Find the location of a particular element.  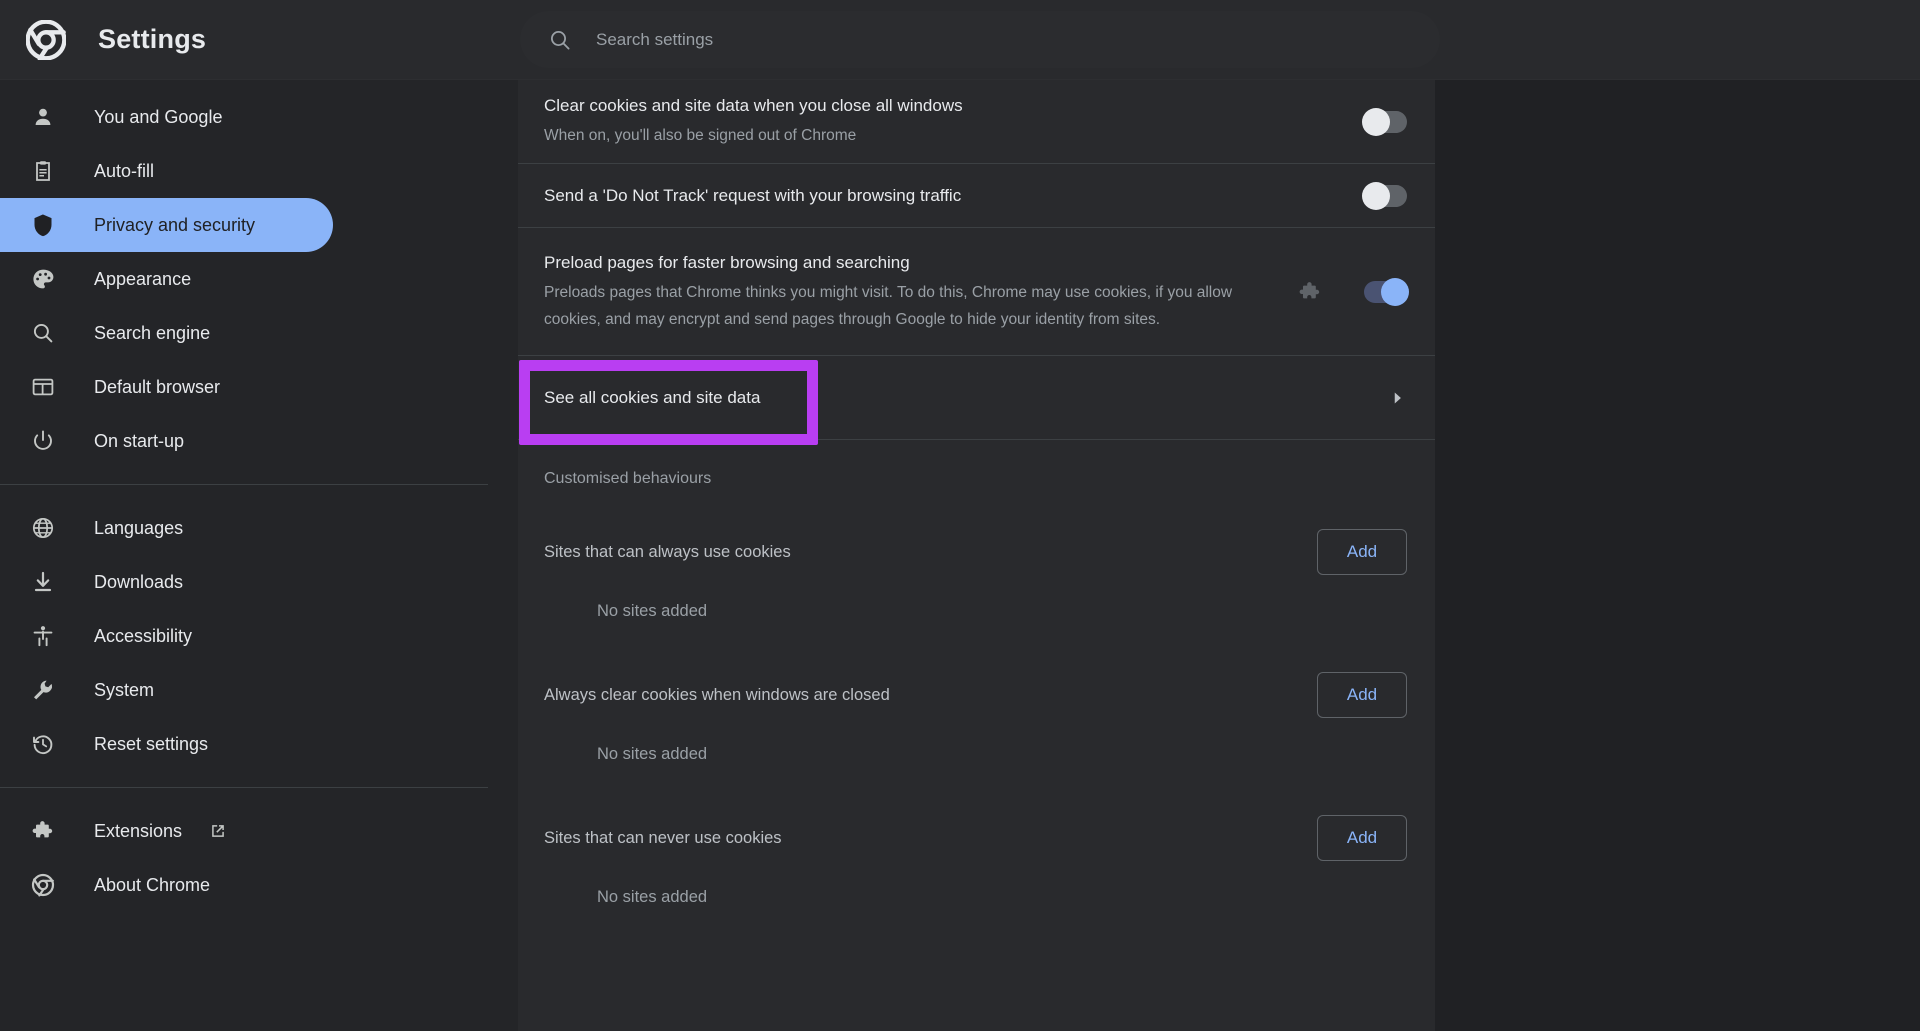

shield-icon is located at coordinates (43, 225).